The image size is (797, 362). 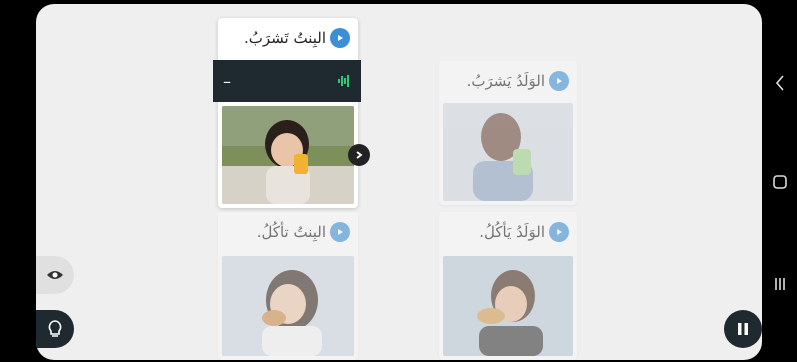 What do you see at coordinates (508, 306) in the screenshot?
I see `boy-eating-photo` at bounding box center [508, 306].